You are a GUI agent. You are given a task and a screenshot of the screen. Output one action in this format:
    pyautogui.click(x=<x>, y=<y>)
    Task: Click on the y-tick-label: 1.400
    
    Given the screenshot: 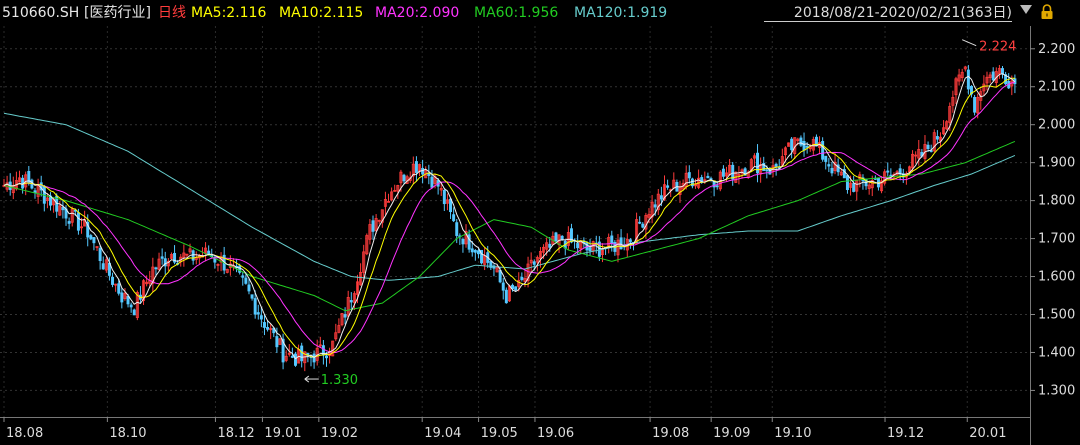 What is the action you would take?
    pyautogui.click(x=1056, y=352)
    